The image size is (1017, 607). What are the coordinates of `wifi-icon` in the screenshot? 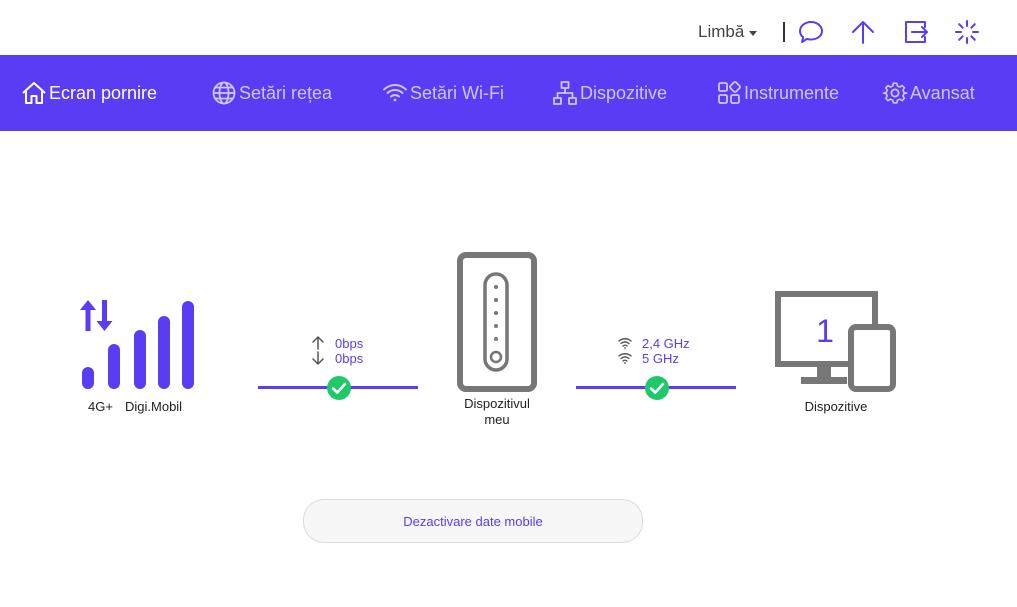 It's located at (395, 93).